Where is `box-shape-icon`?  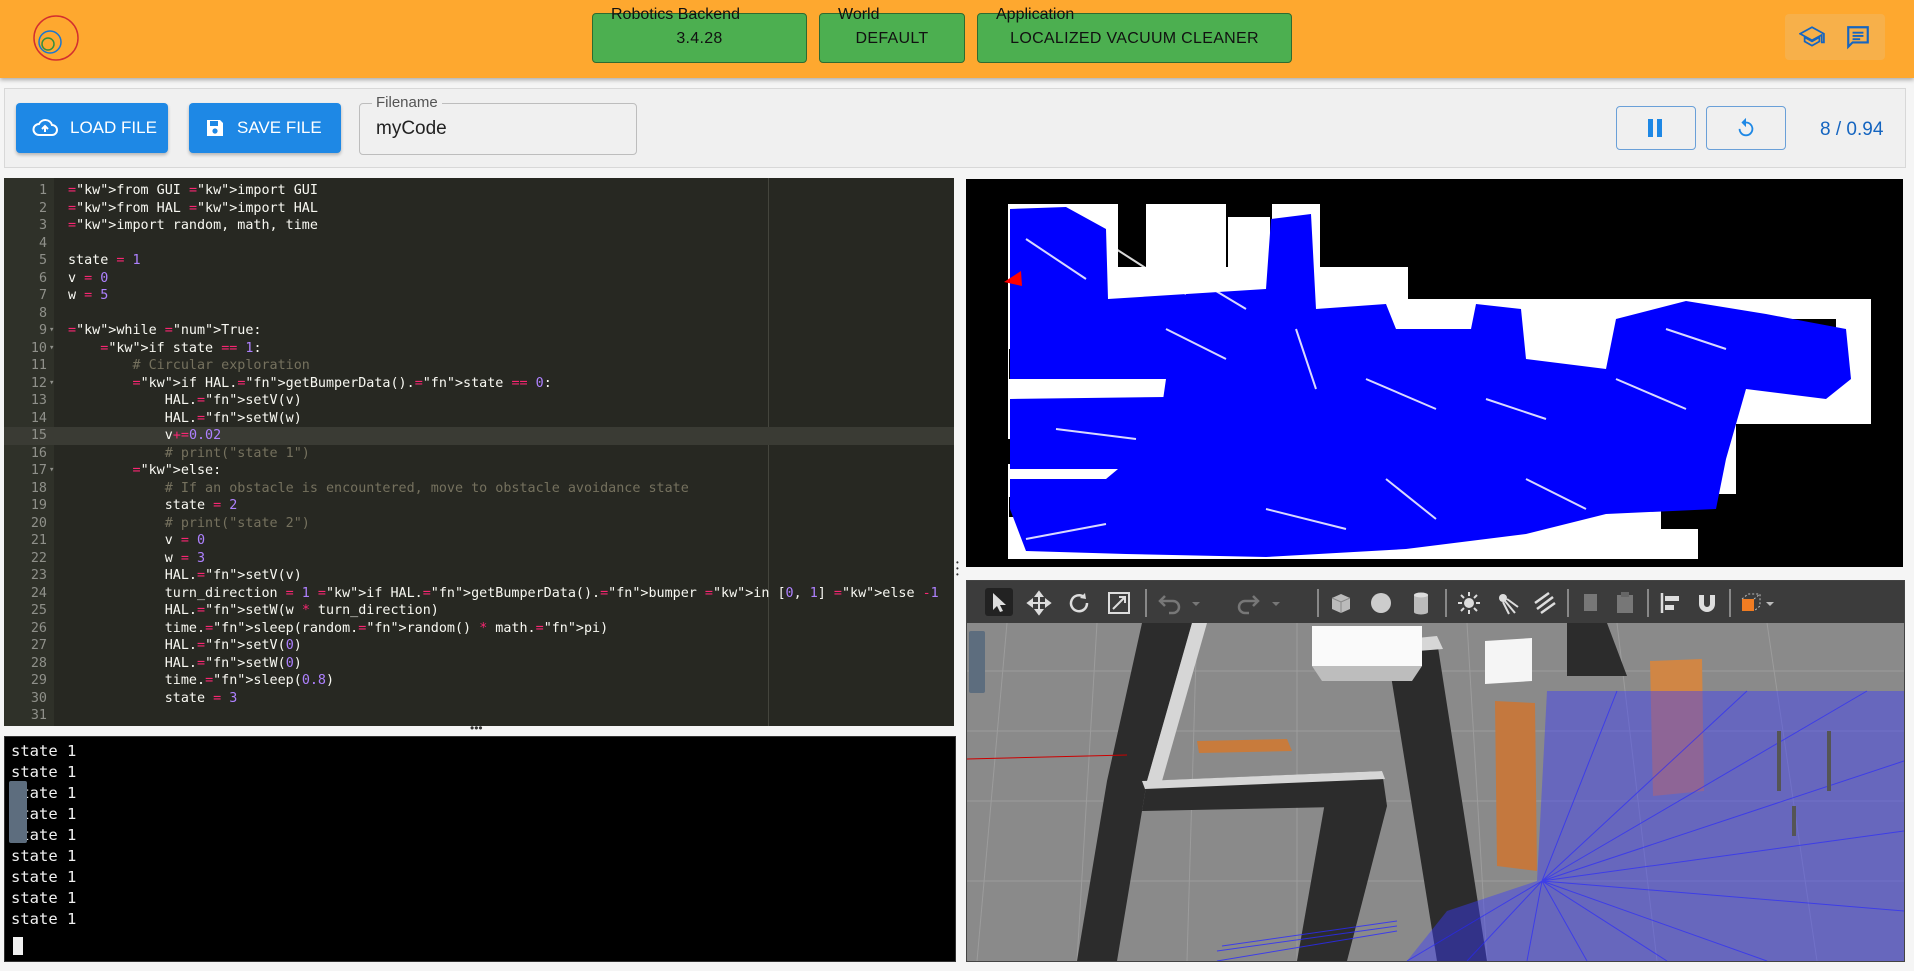 box-shape-icon is located at coordinates (1341, 603).